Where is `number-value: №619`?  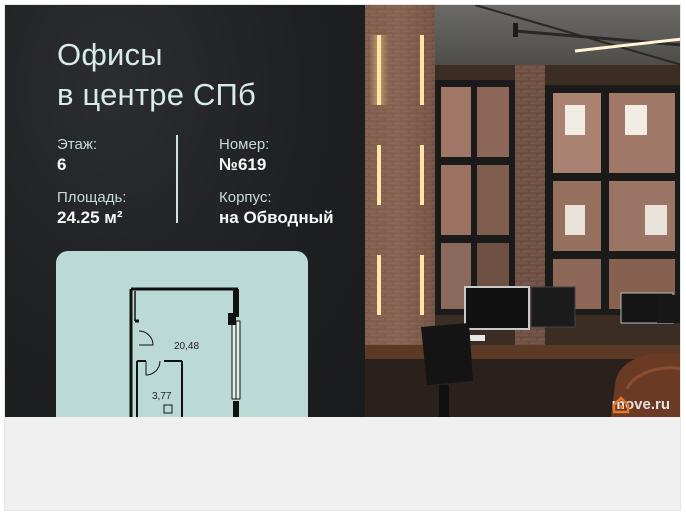 number-value: №619 is located at coordinates (243, 164).